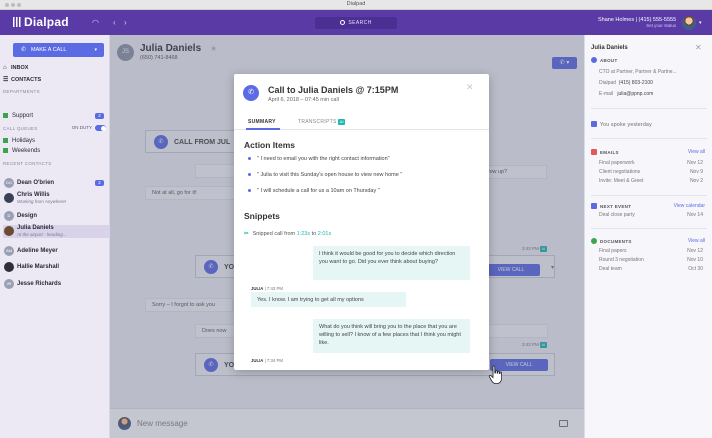 The width and height of the screenshot is (712, 438). What do you see at coordinates (267, 360) in the screenshot?
I see `transcript-meta: JULIA | 7:34 PM` at bounding box center [267, 360].